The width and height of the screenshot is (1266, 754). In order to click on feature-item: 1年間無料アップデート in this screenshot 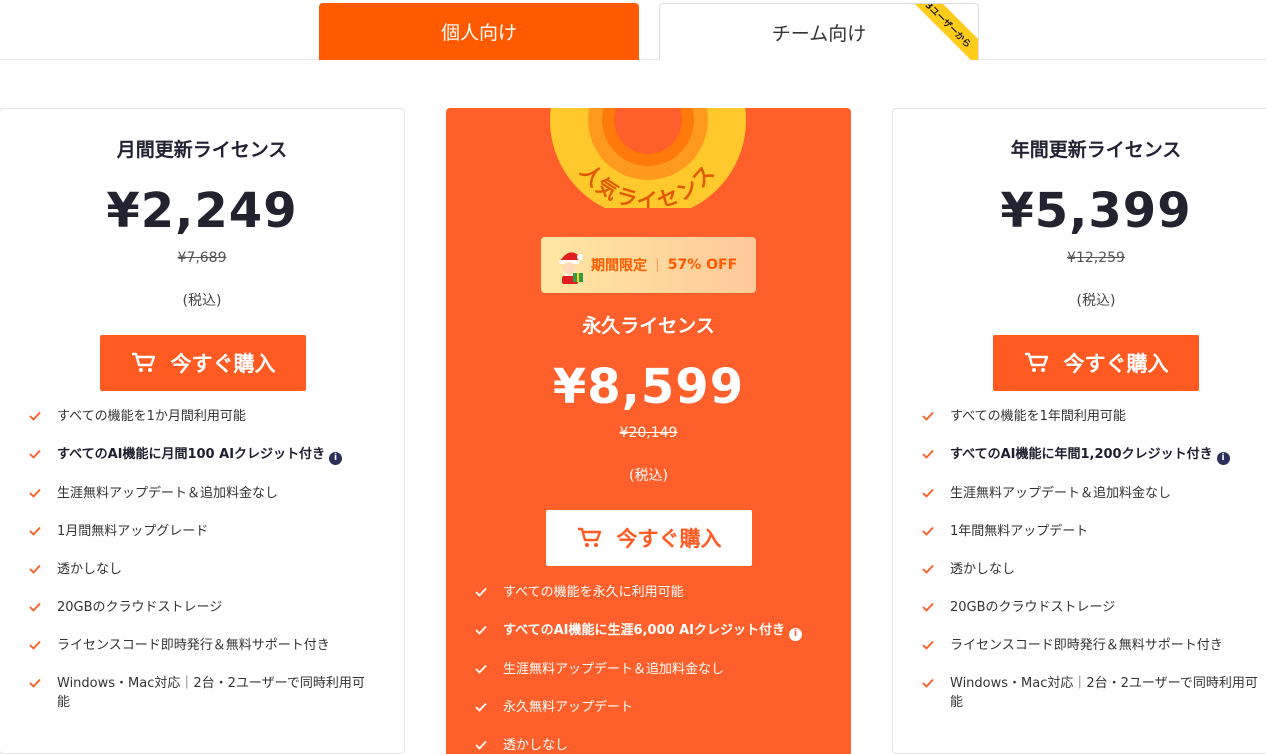, I will do `click(1092, 531)`.